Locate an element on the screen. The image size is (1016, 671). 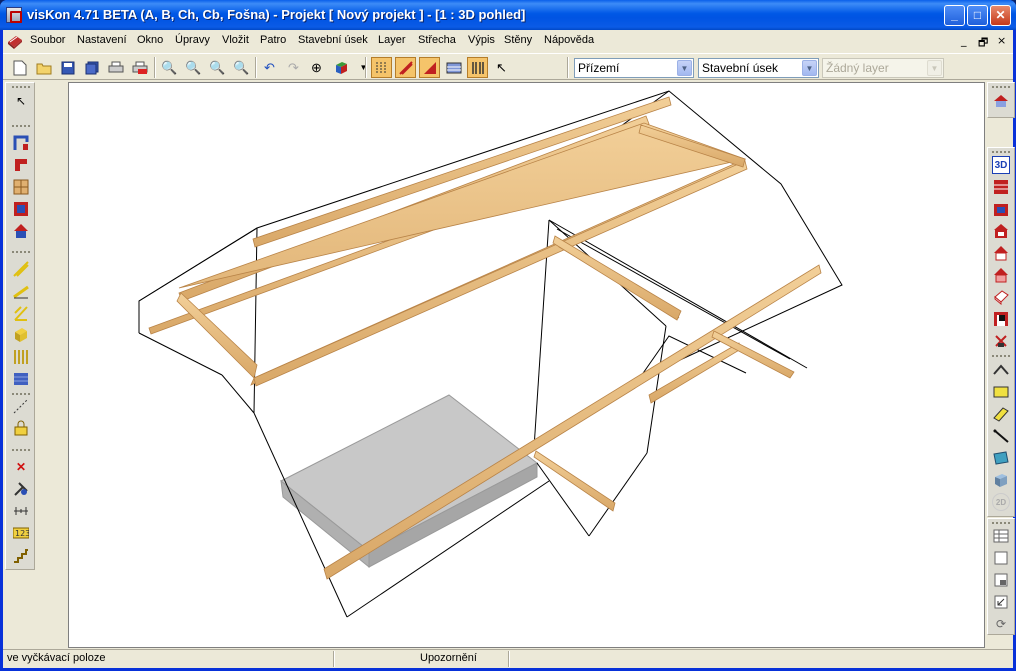
warning-text: Upozornění is located at coordinates (448, 658).